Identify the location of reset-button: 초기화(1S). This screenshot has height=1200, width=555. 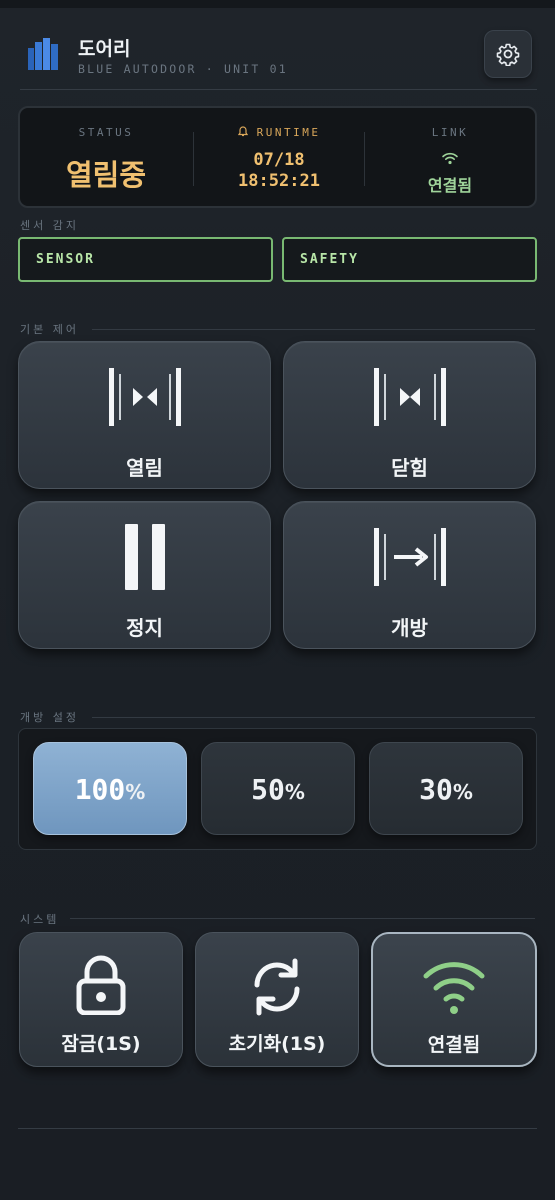
(277, 999).